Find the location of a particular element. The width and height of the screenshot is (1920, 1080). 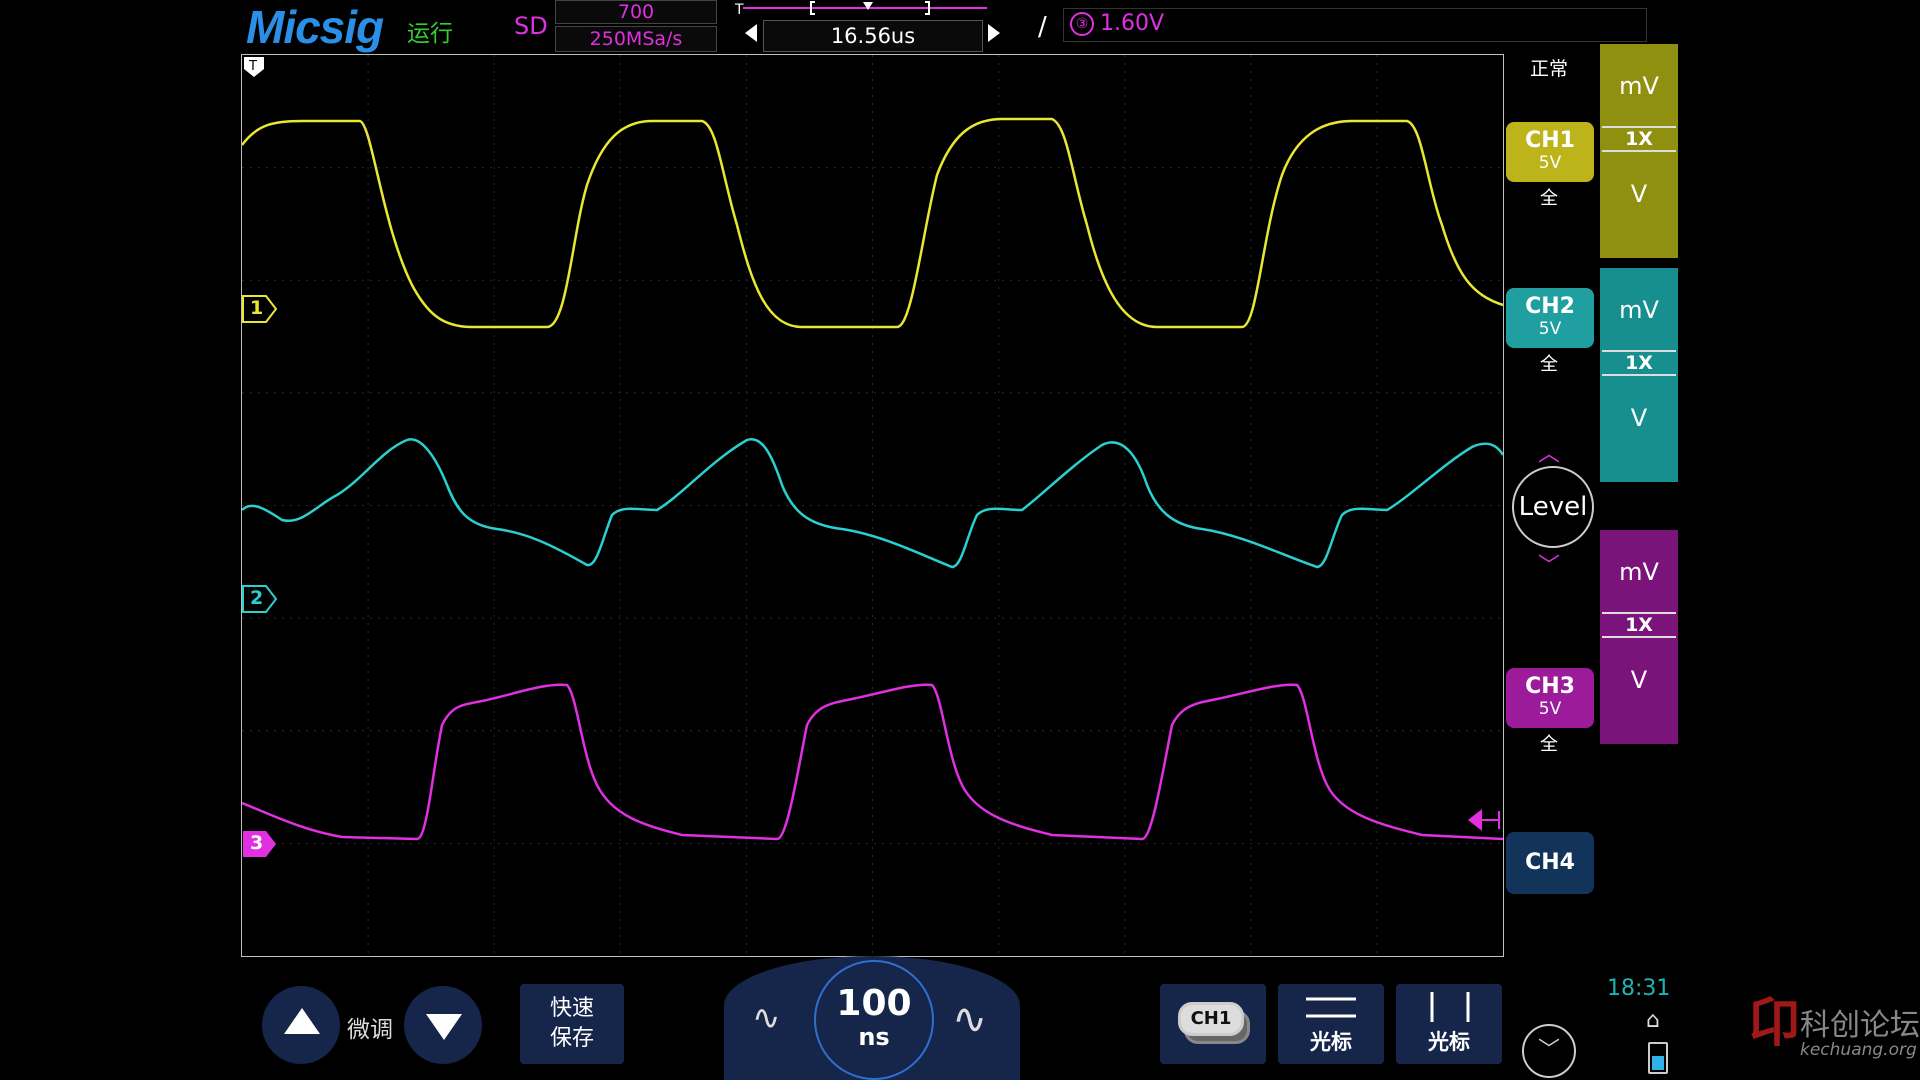

ch3-probe-mult: 1X is located at coordinates (1639, 625).